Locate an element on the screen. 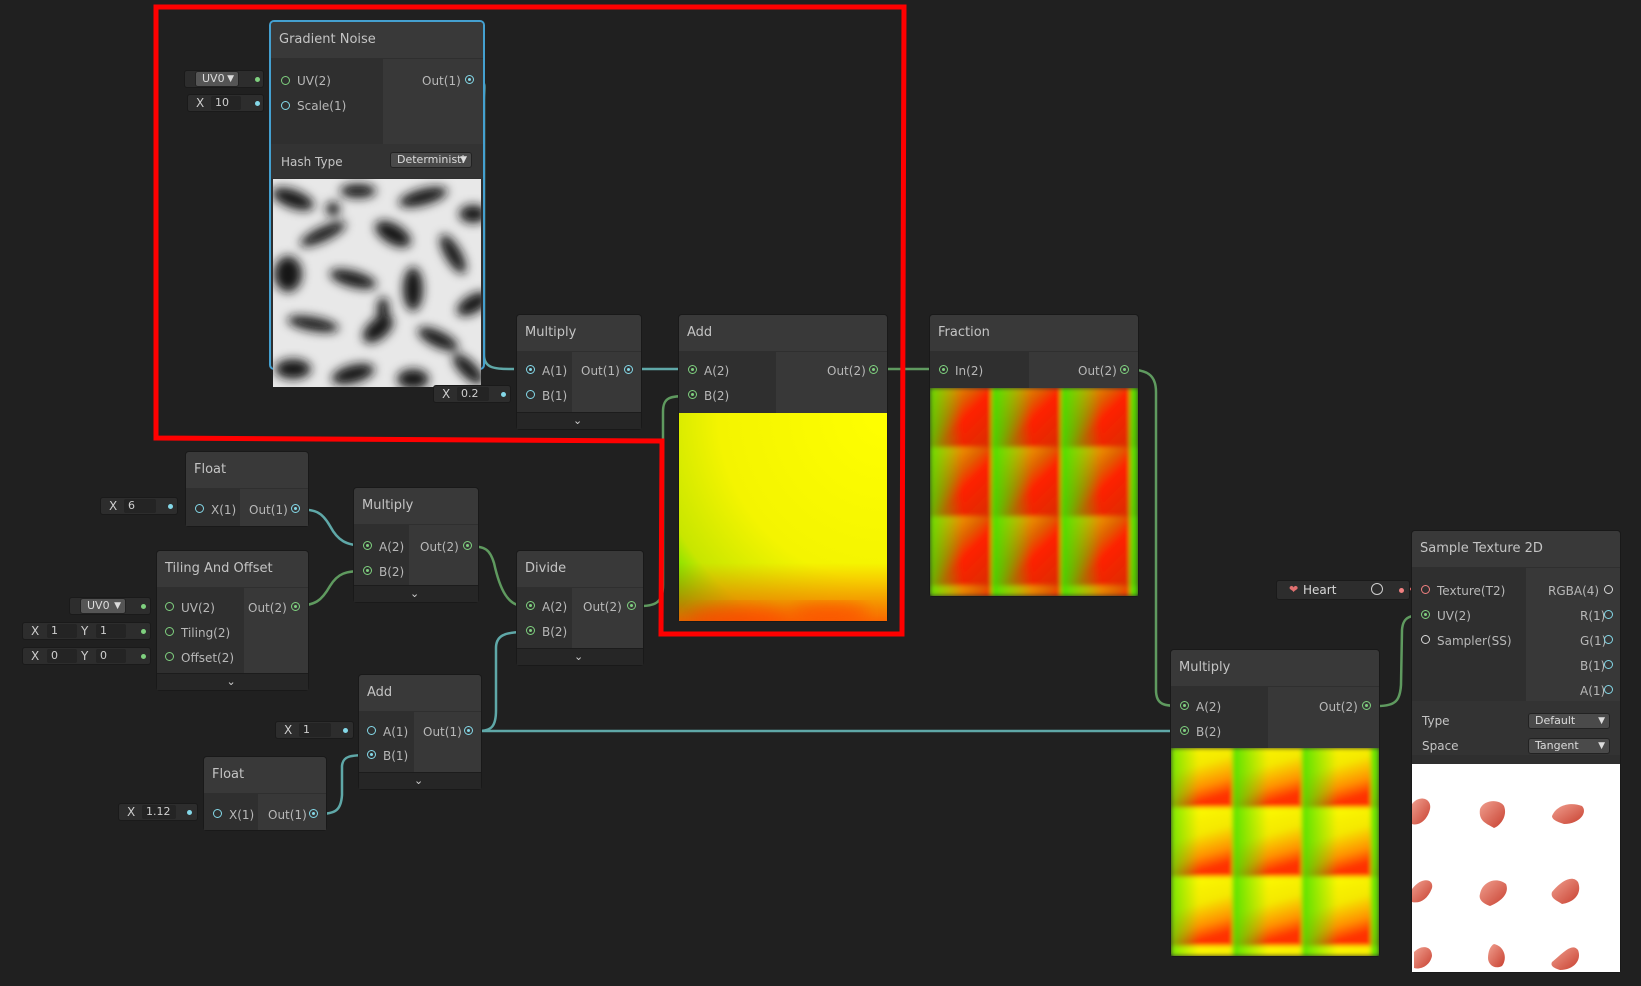 The height and width of the screenshot is (986, 1641). r-output-port is located at coordinates (1608, 614).